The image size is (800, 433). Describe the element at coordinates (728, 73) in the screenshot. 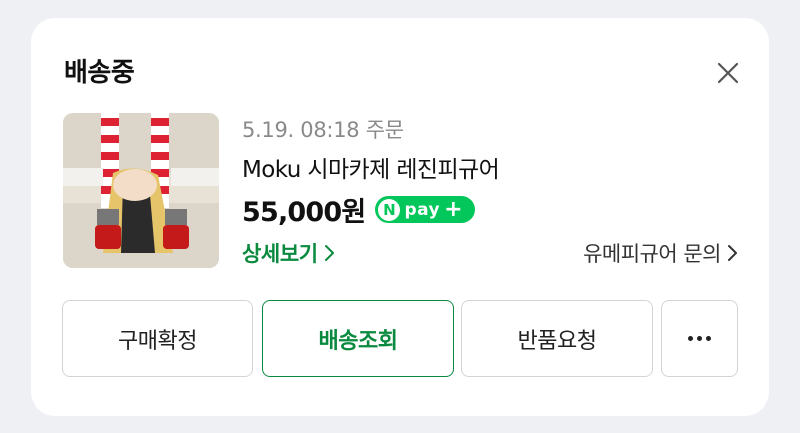

I see `close-icon` at that location.